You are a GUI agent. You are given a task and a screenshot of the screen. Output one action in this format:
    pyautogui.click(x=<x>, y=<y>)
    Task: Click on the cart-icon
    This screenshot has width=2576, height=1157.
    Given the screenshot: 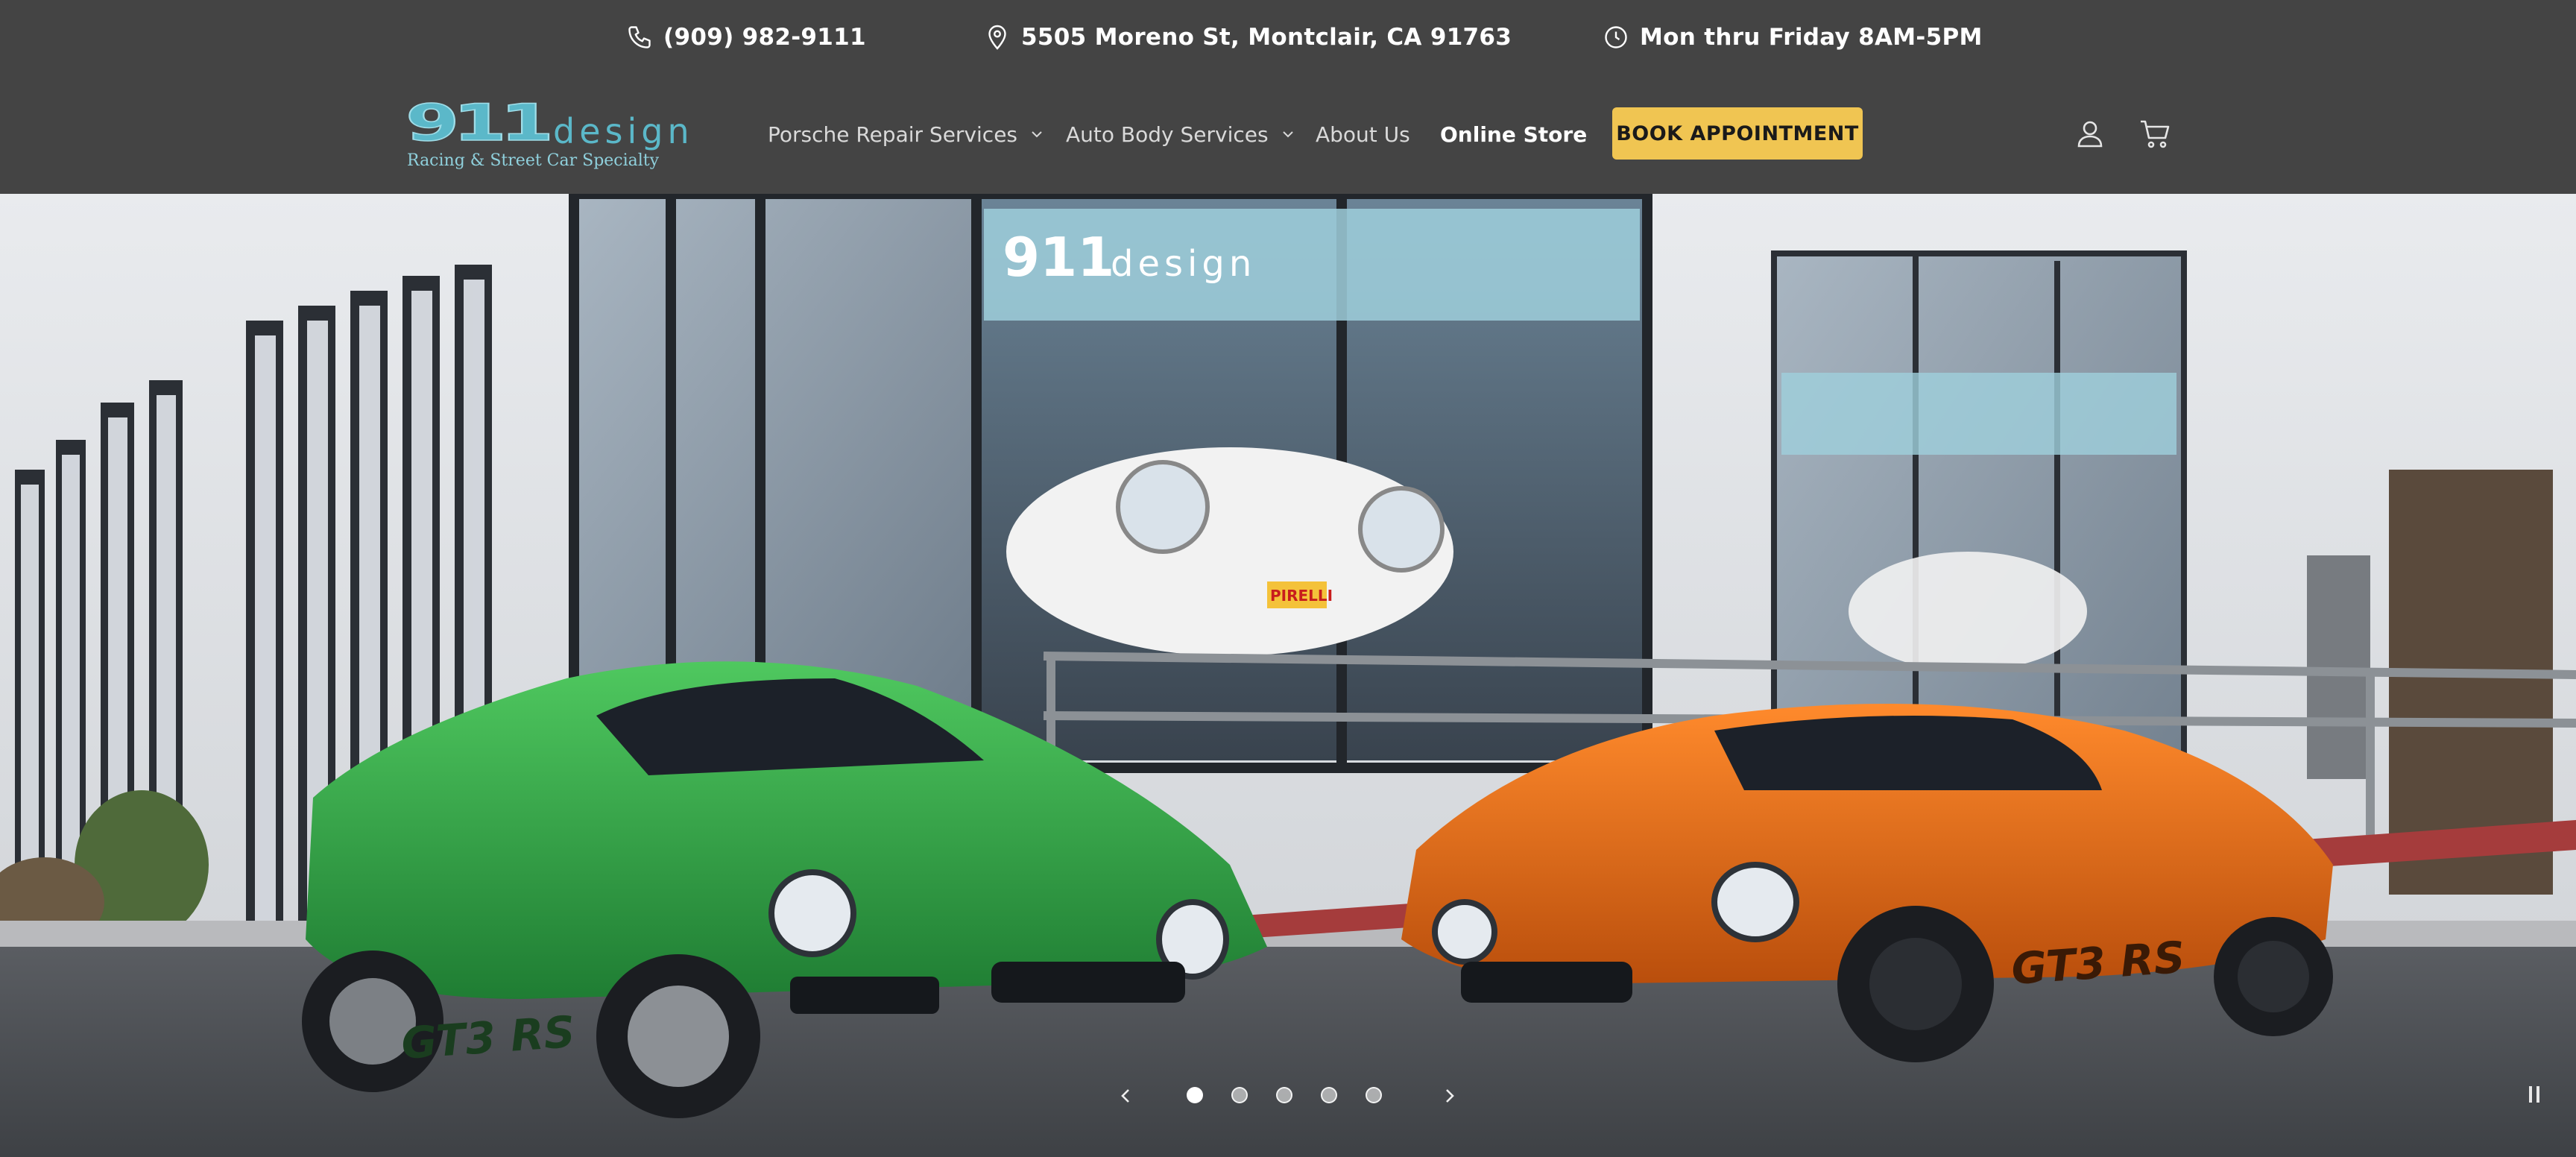 What is the action you would take?
    pyautogui.click(x=2155, y=134)
    